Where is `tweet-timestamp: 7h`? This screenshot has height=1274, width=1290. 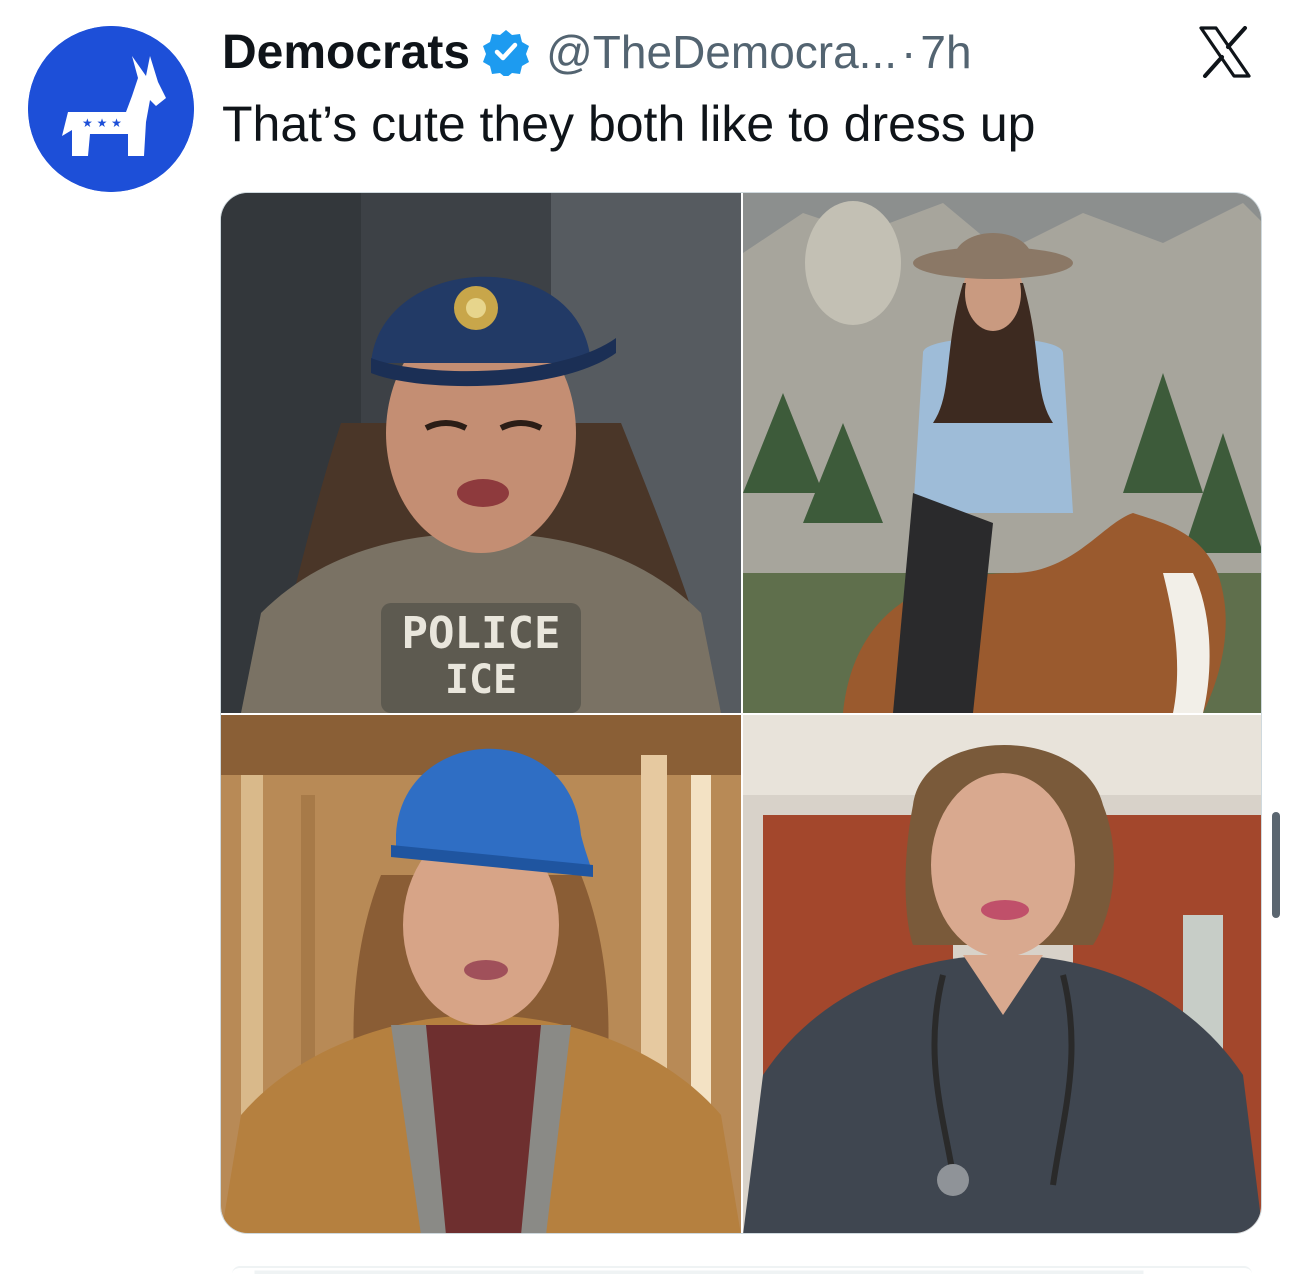 tweet-timestamp: 7h is located at coordinates (945, 52).